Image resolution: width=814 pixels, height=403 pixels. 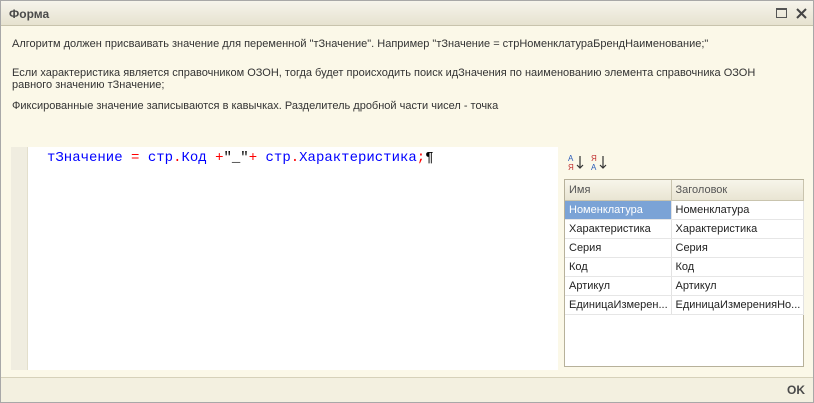 What do you see at coordinates (737, 248) in the screenshot?
I see `cell-title: Серия` at bounding box center [737, 248].